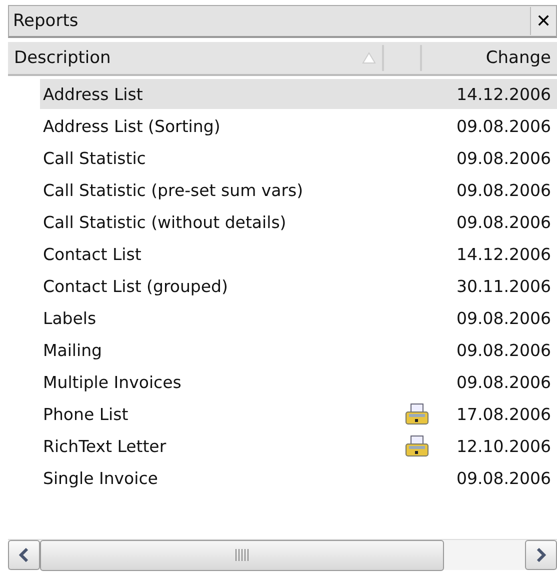 This screenshot has height=582, width=557. Describe the element at coordinates (298, 414) in the screenshot. I see `table-row: Phone List 17.08.2006` at that location.